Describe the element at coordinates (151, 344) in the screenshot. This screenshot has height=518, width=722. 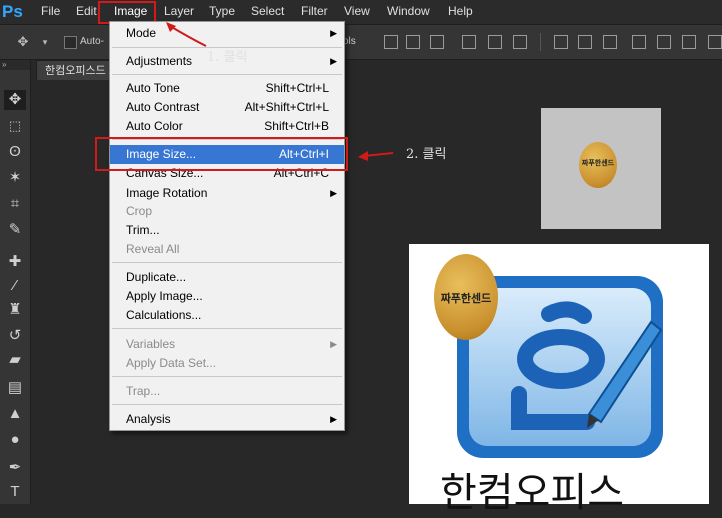
I see `menu-item-label: Variables` at that location.